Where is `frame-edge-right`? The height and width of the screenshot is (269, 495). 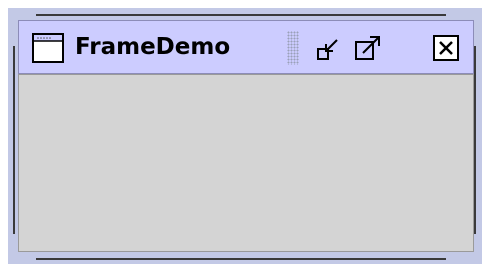
frame-edge-right is located at coordinates (475, 140).